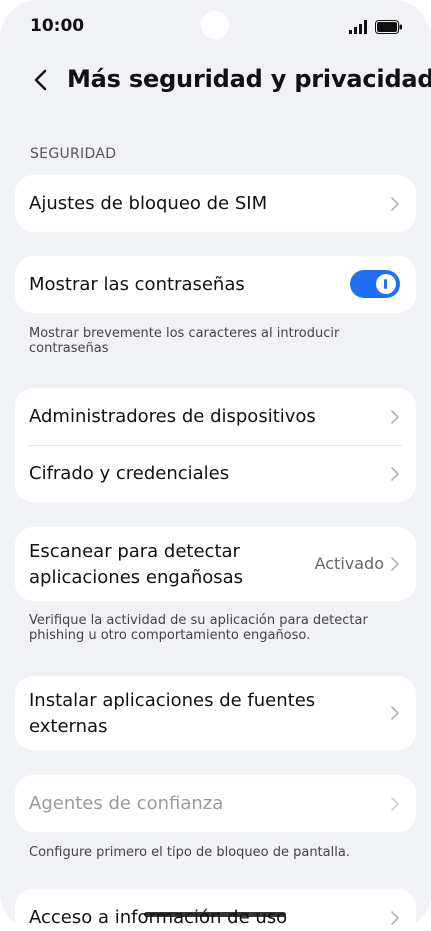  Describe the element at coordinates (172, 416) in the screenshot. I see `device-admins-label: Administradores de dispositivos` at that location.